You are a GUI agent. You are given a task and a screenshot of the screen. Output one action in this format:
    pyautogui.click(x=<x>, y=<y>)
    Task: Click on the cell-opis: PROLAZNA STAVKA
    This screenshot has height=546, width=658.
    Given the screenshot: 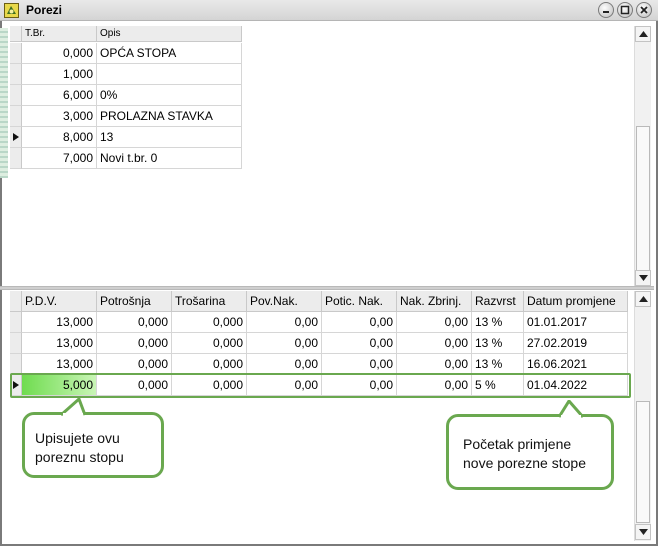 What is the action you would take?
    pyautogui.click(x=169, y=116)
    